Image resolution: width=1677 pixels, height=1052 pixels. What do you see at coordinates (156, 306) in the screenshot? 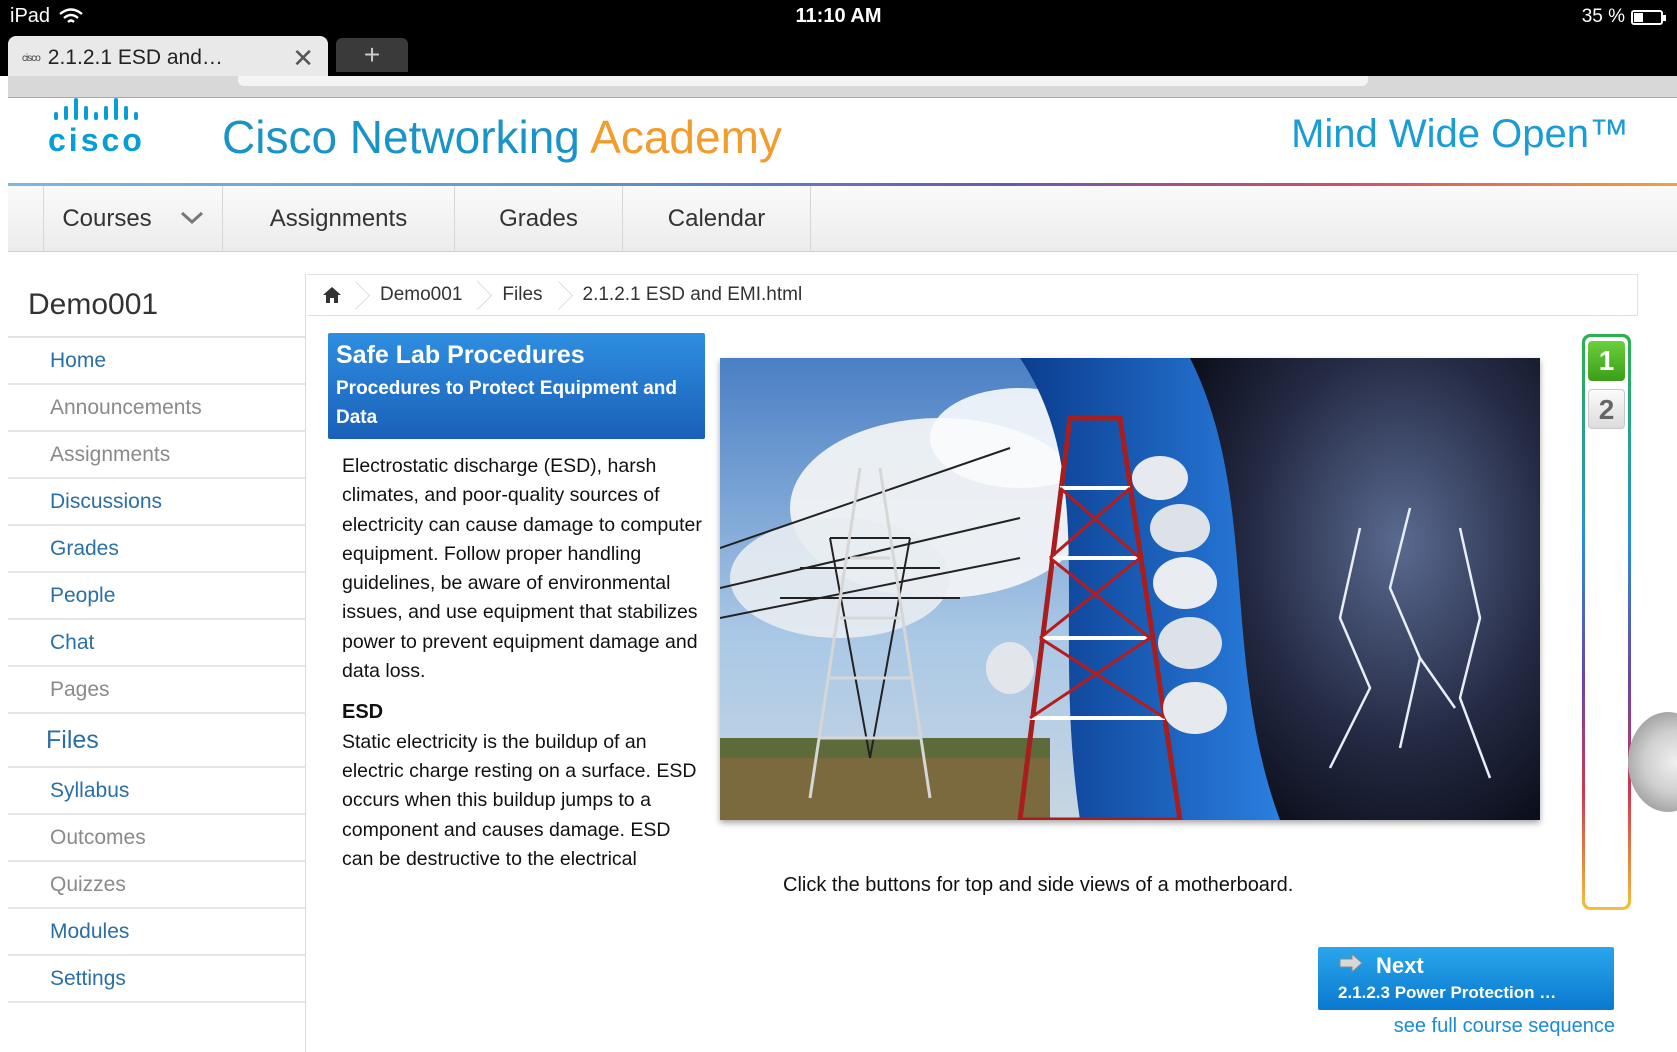
I see `course-title: Demo001` at bounding box center [156, 306].